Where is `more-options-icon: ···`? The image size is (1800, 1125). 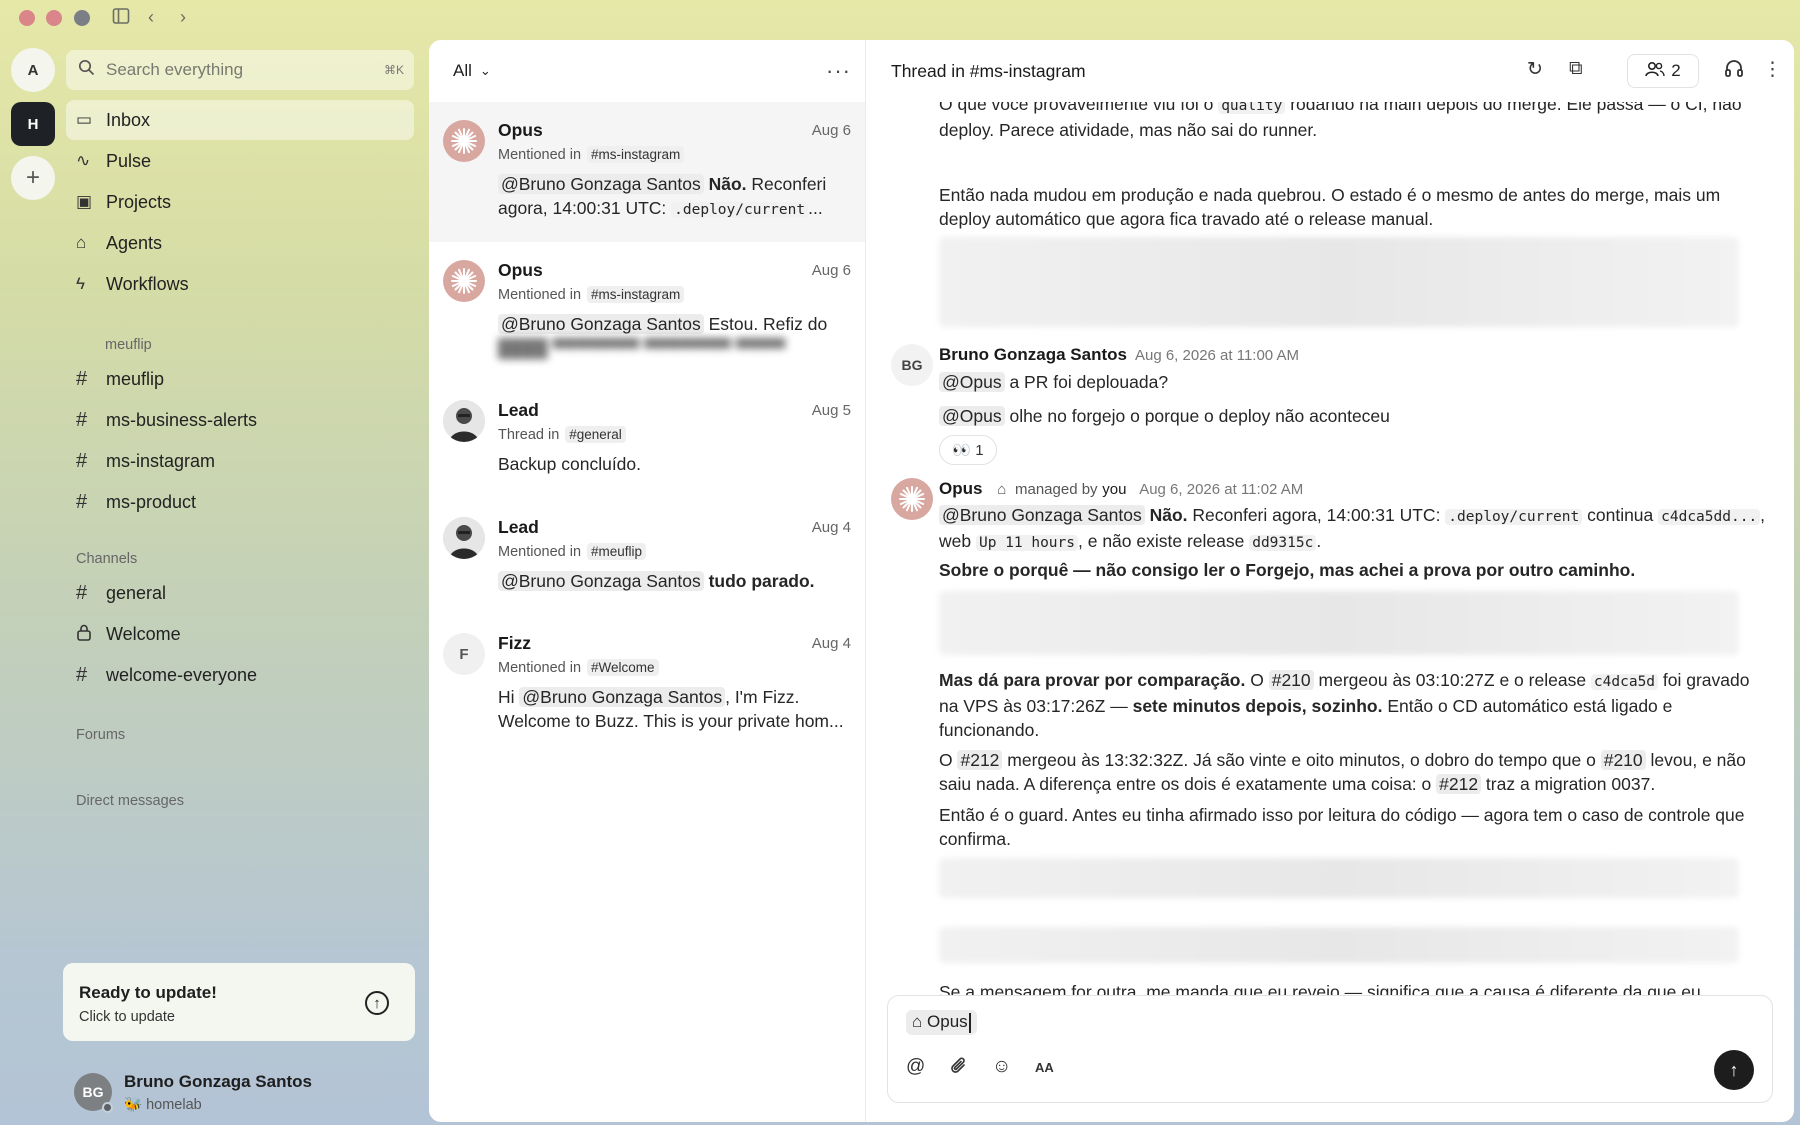 more-options-icon: ··· is located at coordinates (838, 71).